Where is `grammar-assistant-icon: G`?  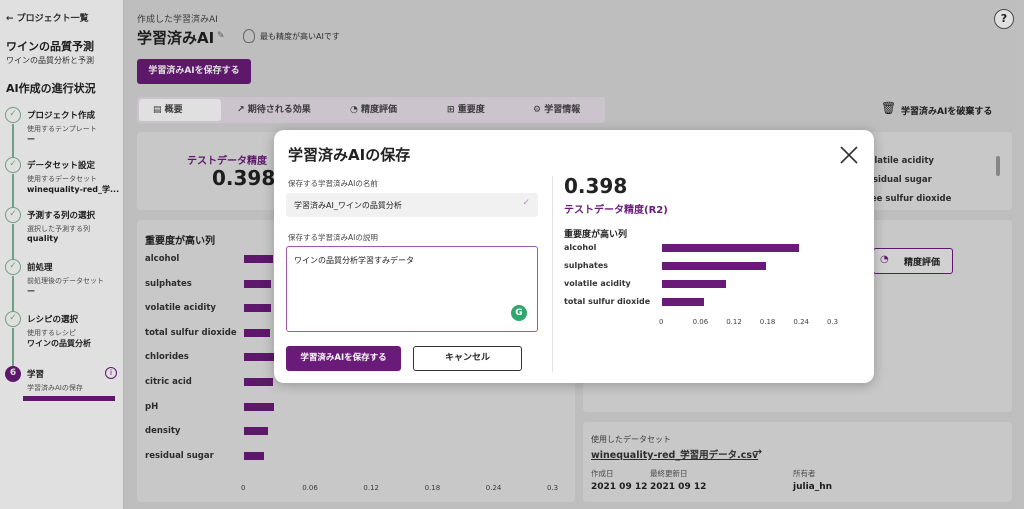
grammar-assistant-icon: G is located at coordinates (519, 313).